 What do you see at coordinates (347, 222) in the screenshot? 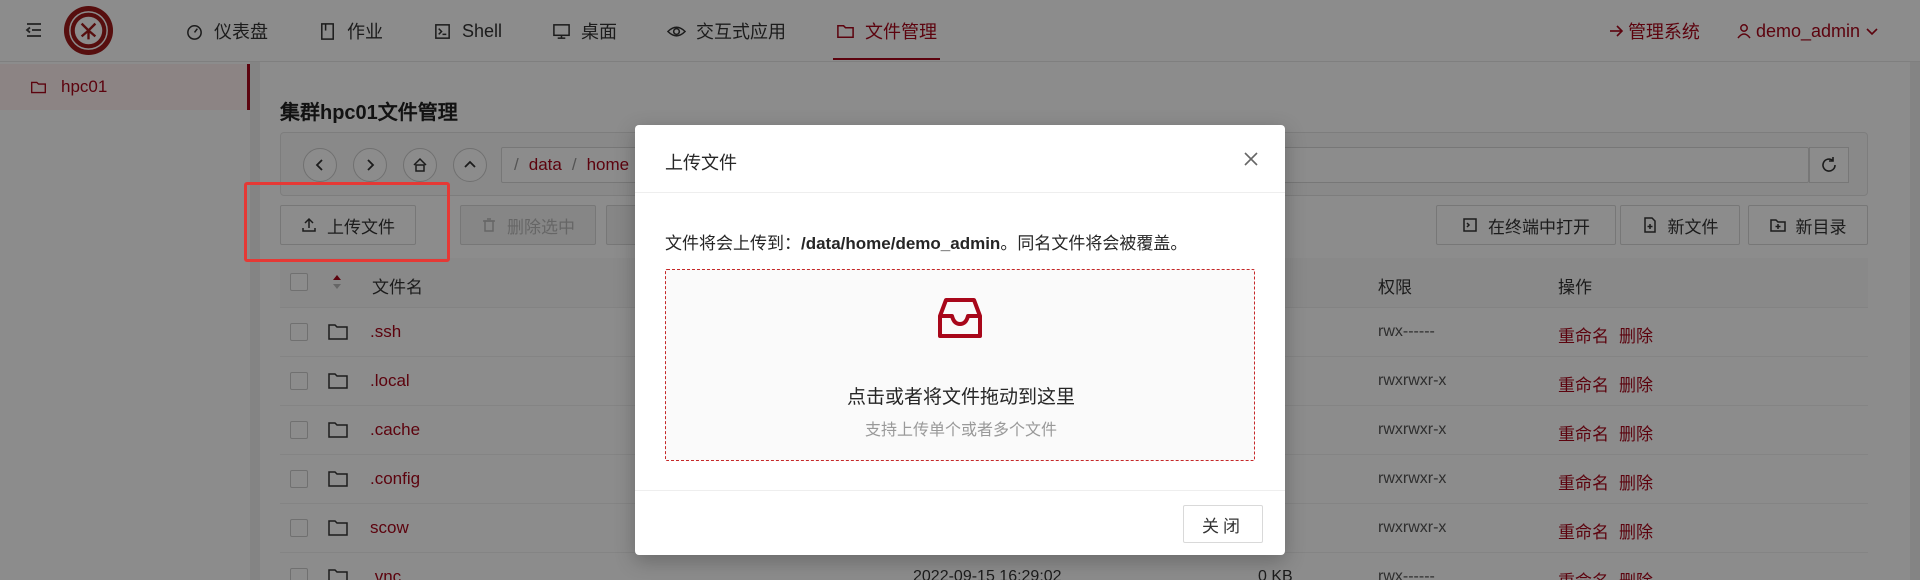
I see `annotation-highlight-box` at bounding box center [347, 222].